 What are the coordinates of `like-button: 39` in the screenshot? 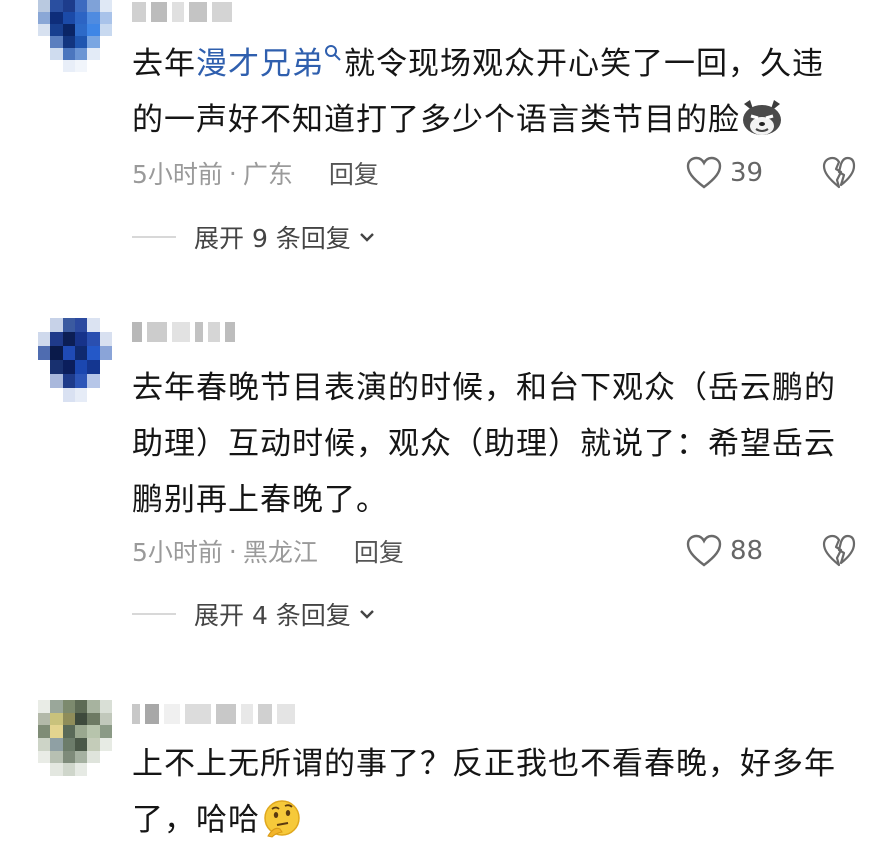 It's located at (724, 173).